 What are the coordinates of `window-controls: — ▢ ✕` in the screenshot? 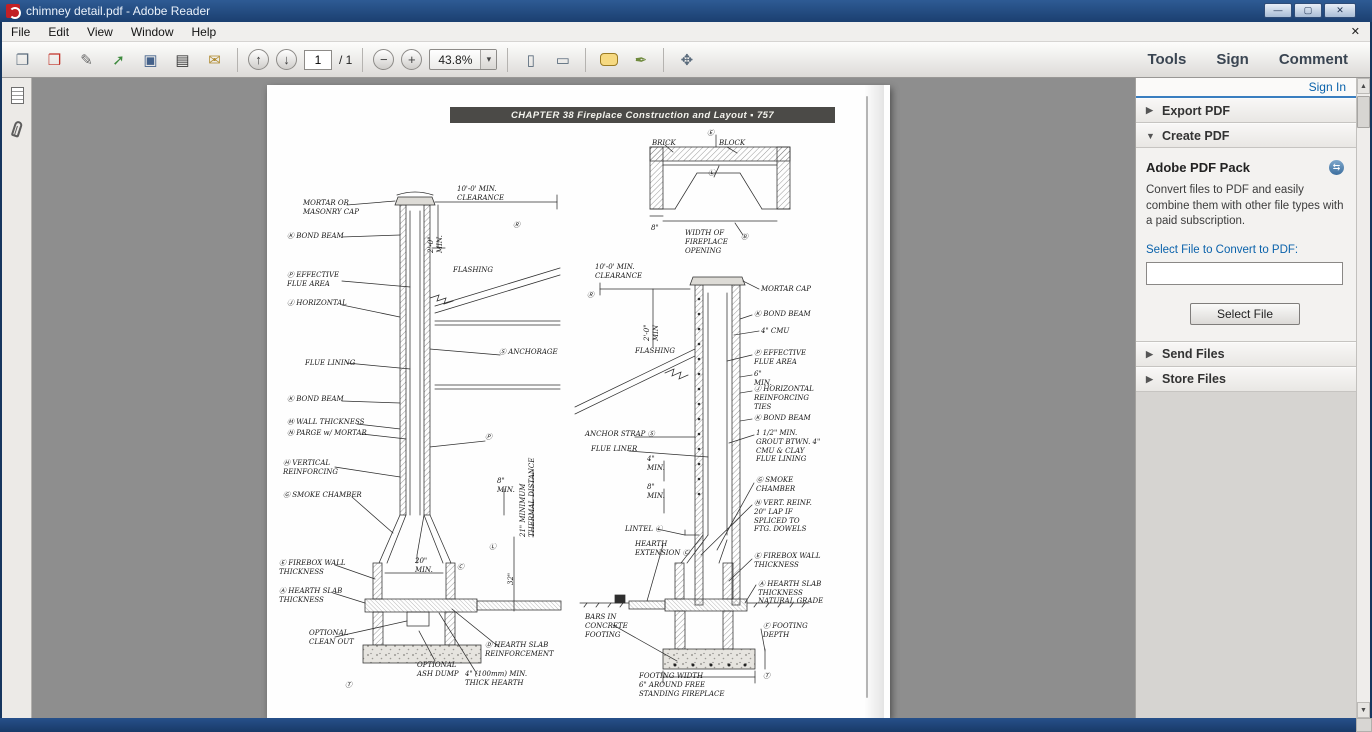 It's located at (1310, 10).